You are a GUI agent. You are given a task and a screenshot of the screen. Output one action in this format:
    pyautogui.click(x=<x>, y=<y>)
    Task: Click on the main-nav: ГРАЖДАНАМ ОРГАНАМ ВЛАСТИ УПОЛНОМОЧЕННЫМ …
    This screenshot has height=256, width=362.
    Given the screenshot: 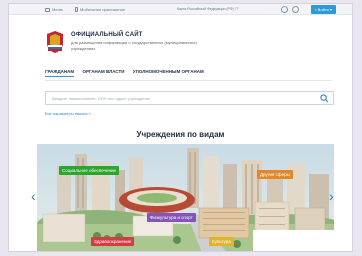 What is the action you would take?
    pyautogui.click(x=128, y=73)
    